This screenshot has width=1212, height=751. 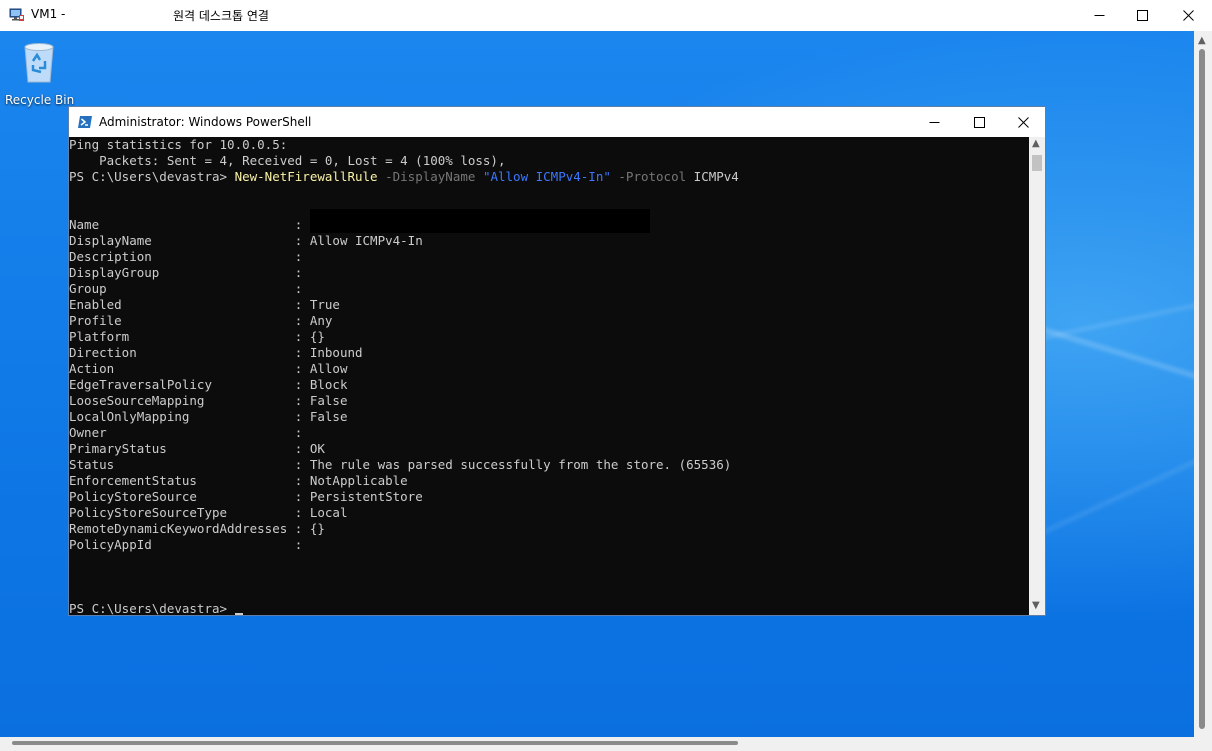 What do you see at coordinates (549, 321) in the screenshot?
I see `property-row: Profile : Any` at bounding box center [549, 321].